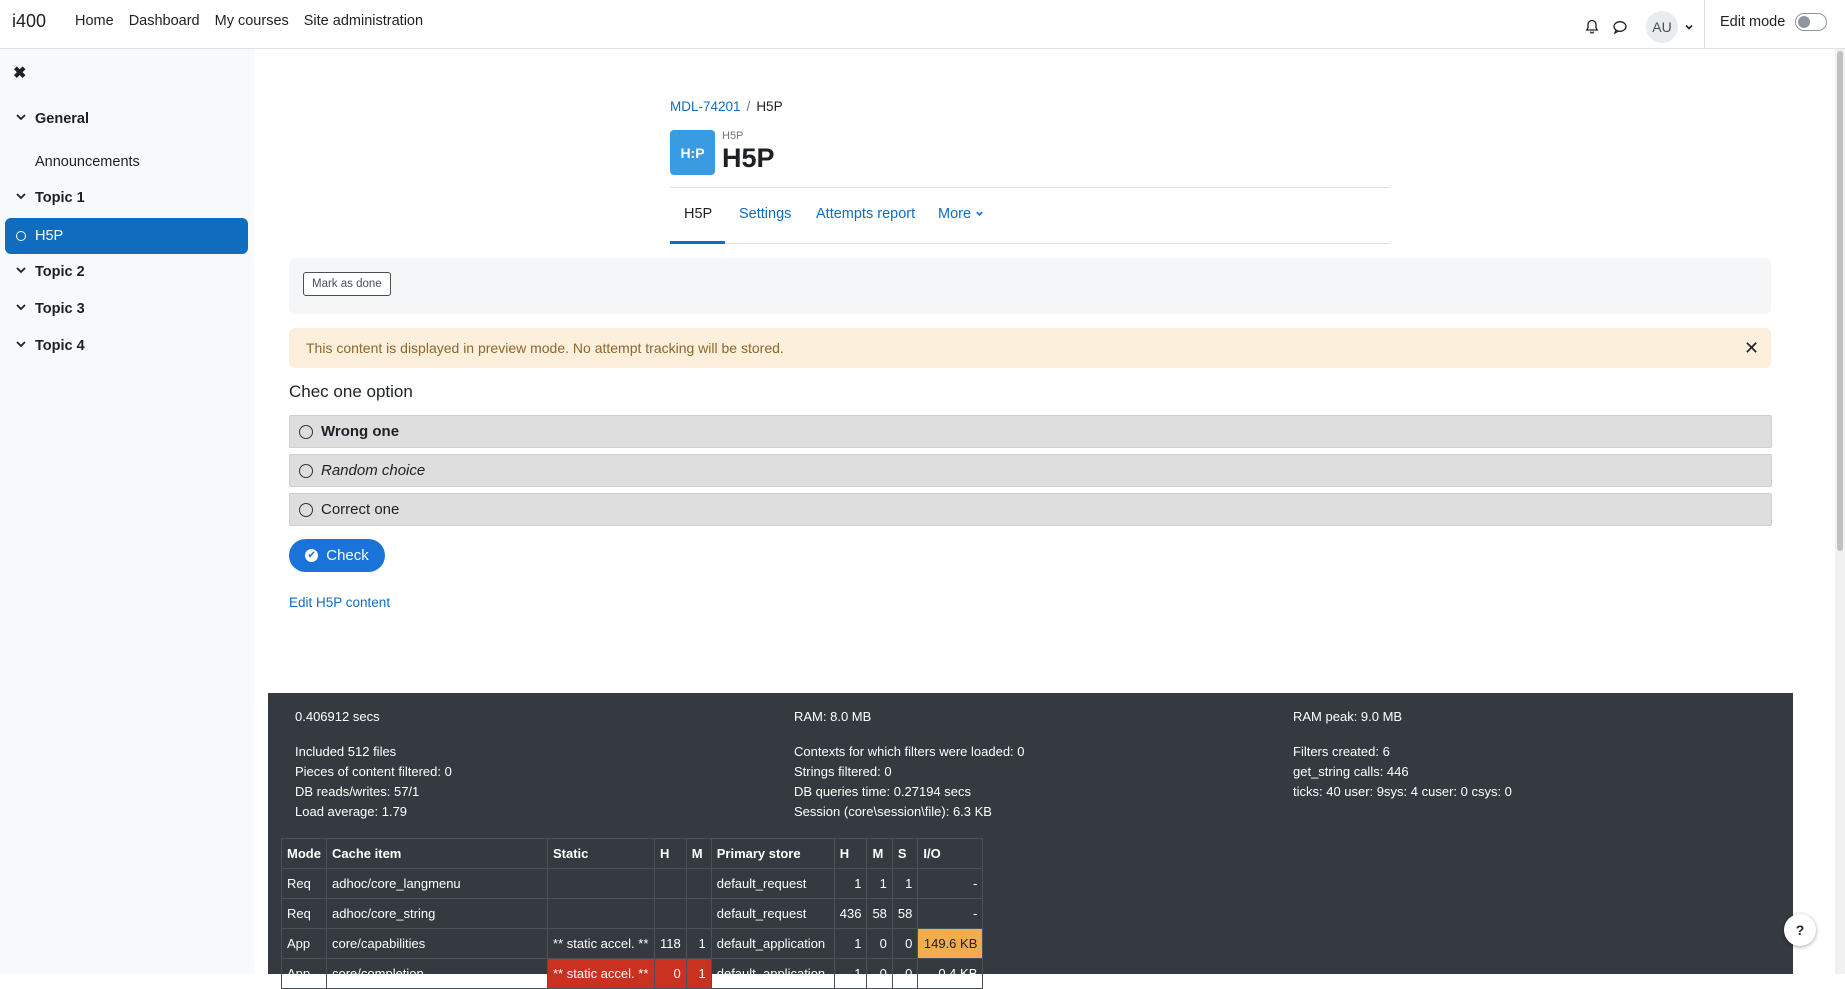 The height and width of the screenshot is (989, 1845). Describe the element at coordinates (1753, 22) in the screenshot. I see `edit-mode-label: Edit mode` at that location.